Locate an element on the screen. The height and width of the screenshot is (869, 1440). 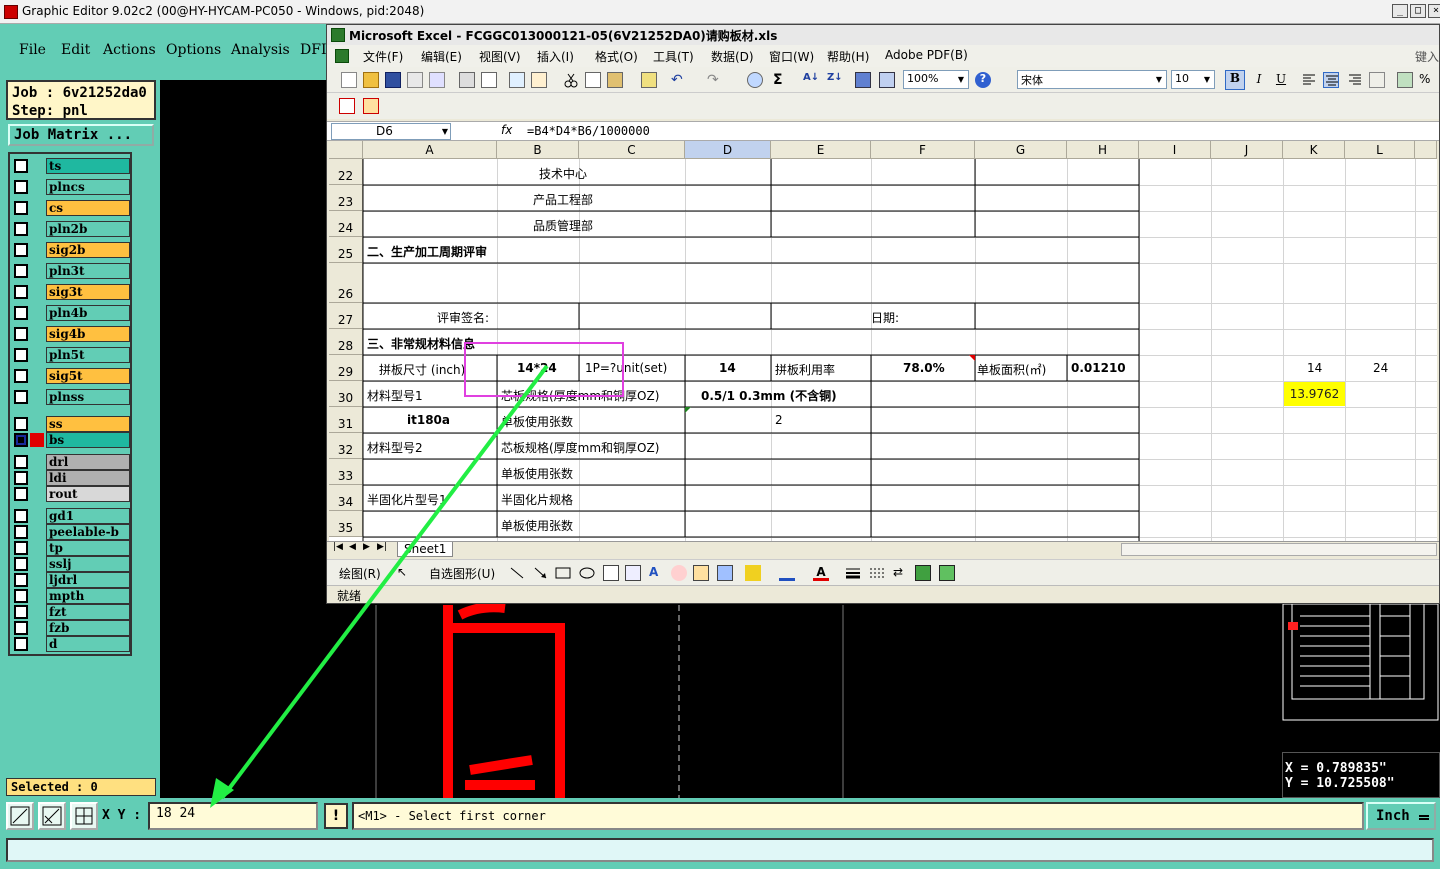
cell-e29: 拼板利用率 is located at coordinates (805, 369).